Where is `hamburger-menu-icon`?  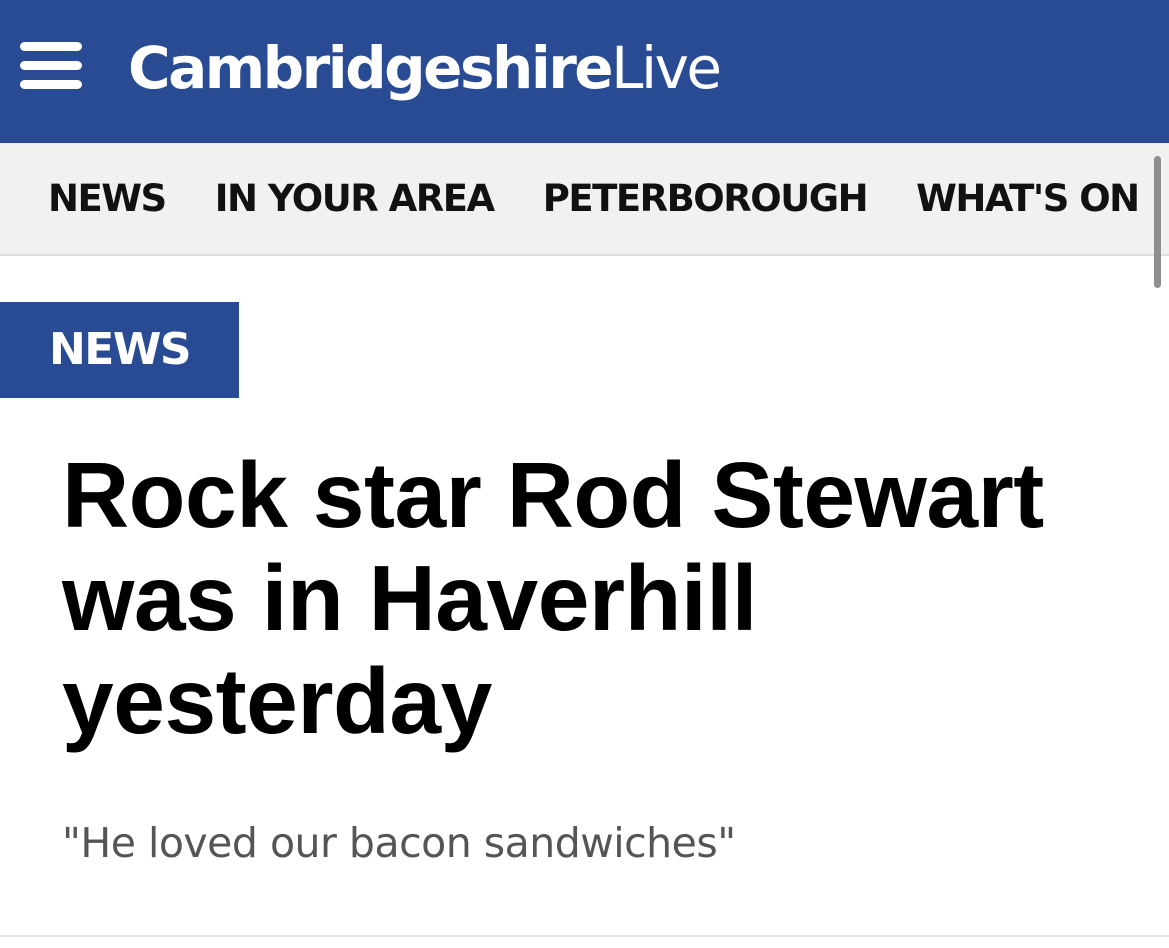 hamburger-menu-icon is located at coordinates (51, 66).